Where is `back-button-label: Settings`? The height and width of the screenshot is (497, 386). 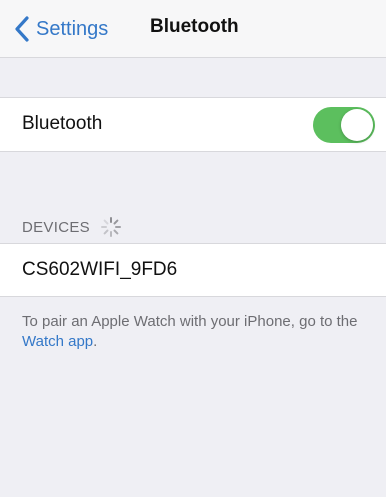 back-button-label: Settings is located at coordinates (72, 28).